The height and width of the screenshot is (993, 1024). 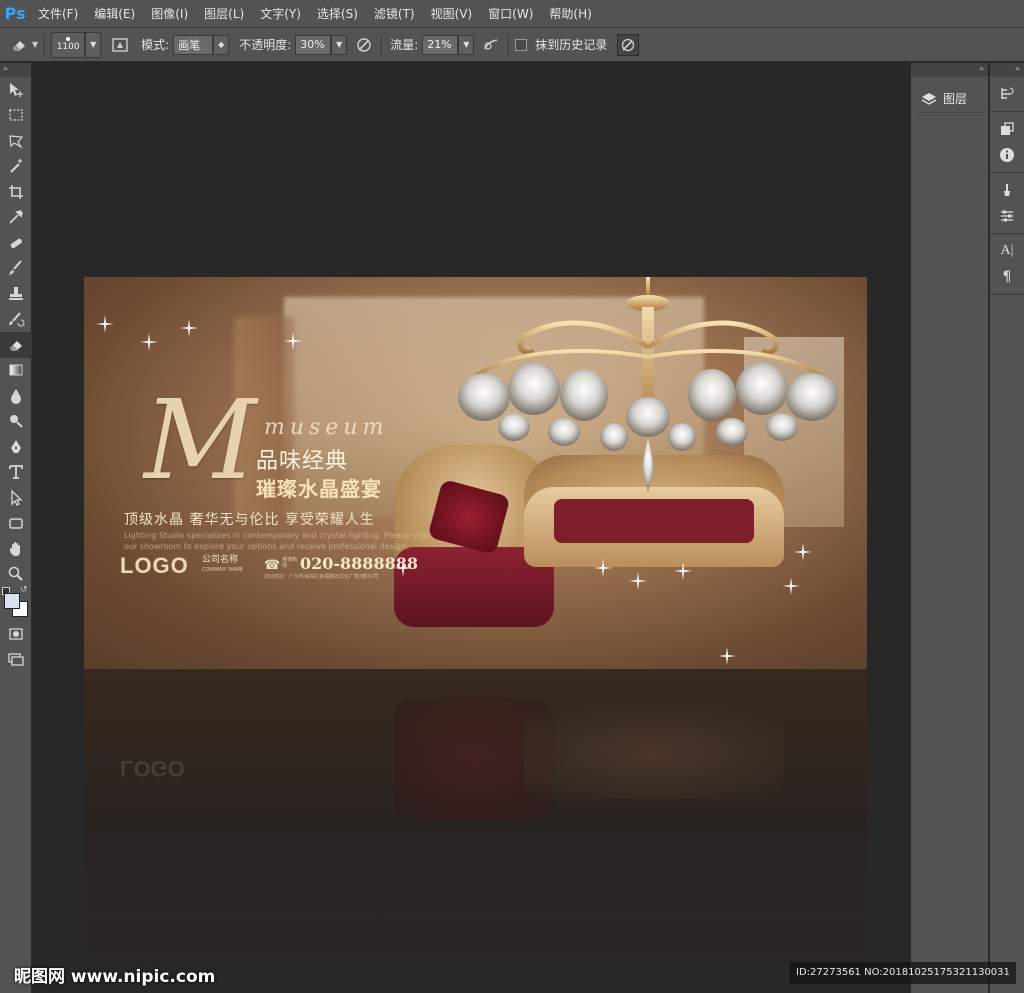 I want to click on menu-filter: 滤镜(T), so click(x=394, y=14).